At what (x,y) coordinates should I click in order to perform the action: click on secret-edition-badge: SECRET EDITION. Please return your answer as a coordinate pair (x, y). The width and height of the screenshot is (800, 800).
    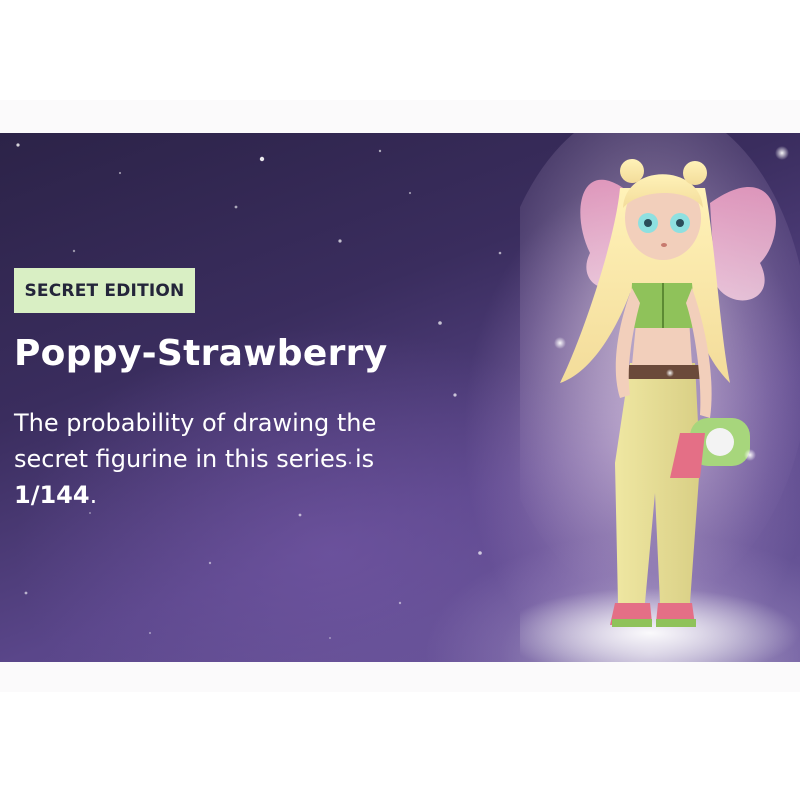
    Looking at the image, I should click on (104, 290).